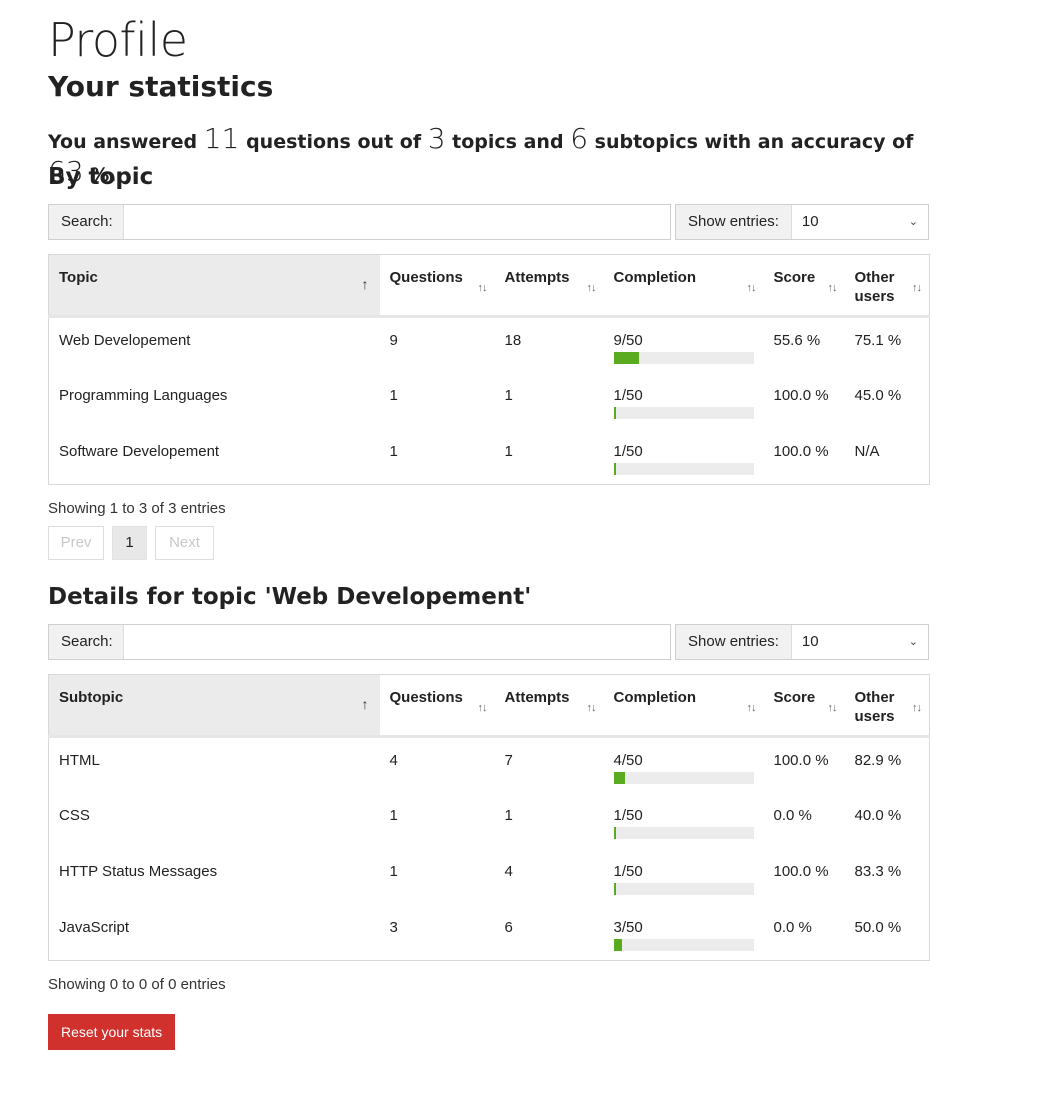 The image size is (1056, 1096). I want to click on next-page-button: Next, so click(184, 543).